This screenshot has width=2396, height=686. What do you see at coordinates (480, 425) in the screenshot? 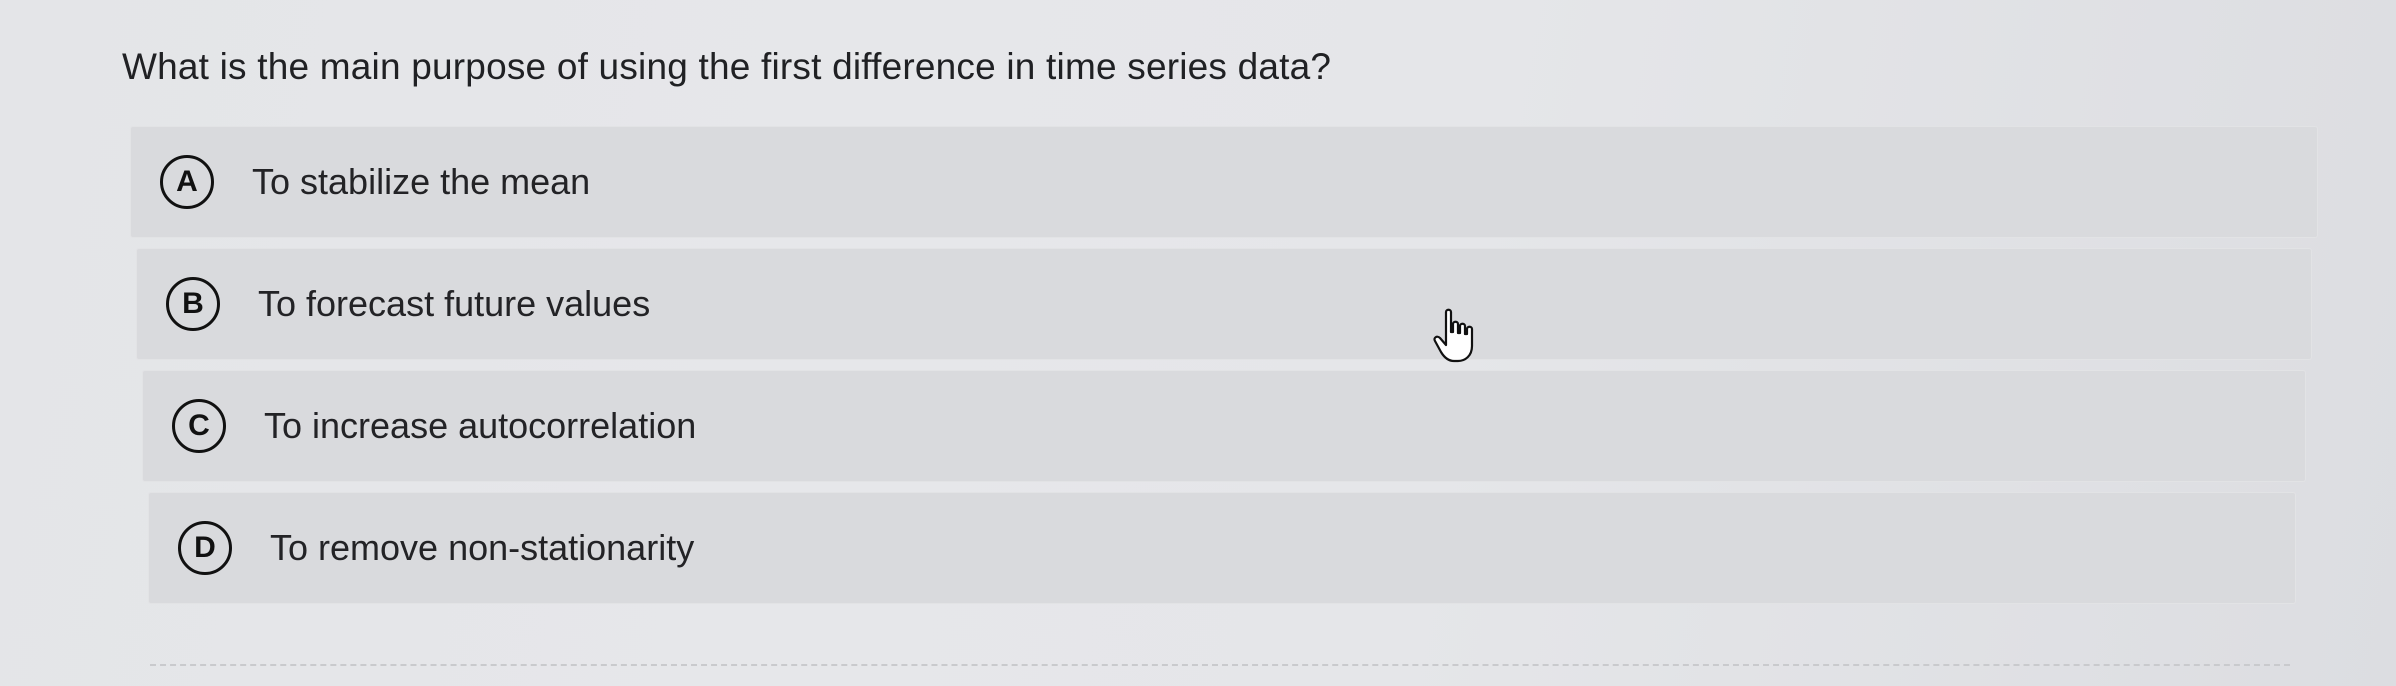
I see `option-label: To increase autocorrelation` at bounding box center [480, 425].